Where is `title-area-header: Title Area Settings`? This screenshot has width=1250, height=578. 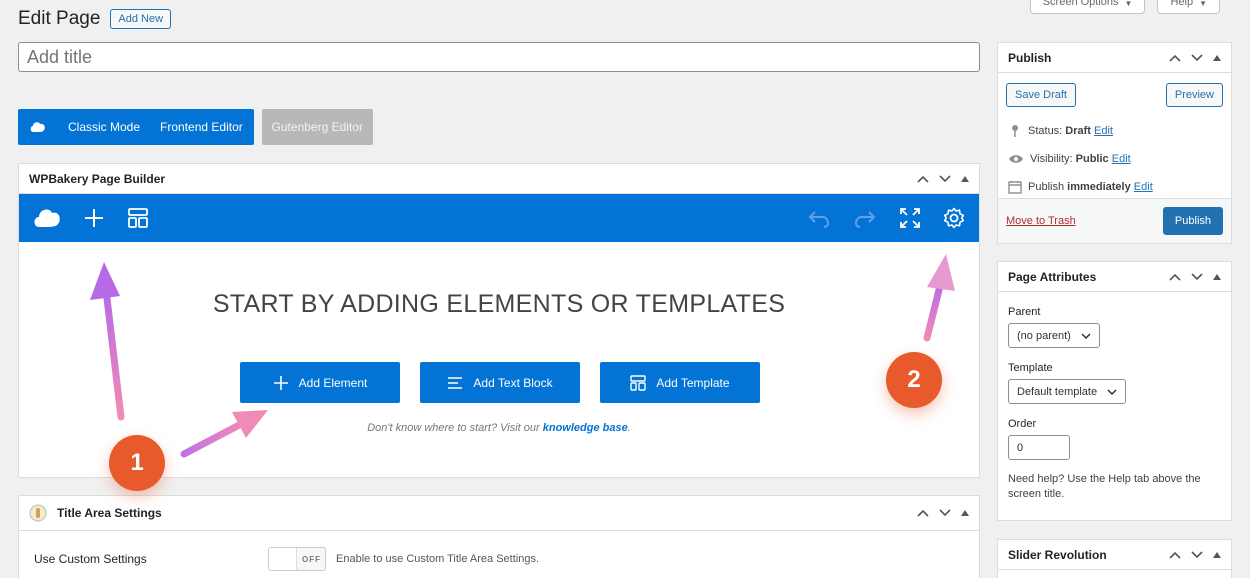 title-area-header: Title Area Settings is located at coordinates (499, 513).